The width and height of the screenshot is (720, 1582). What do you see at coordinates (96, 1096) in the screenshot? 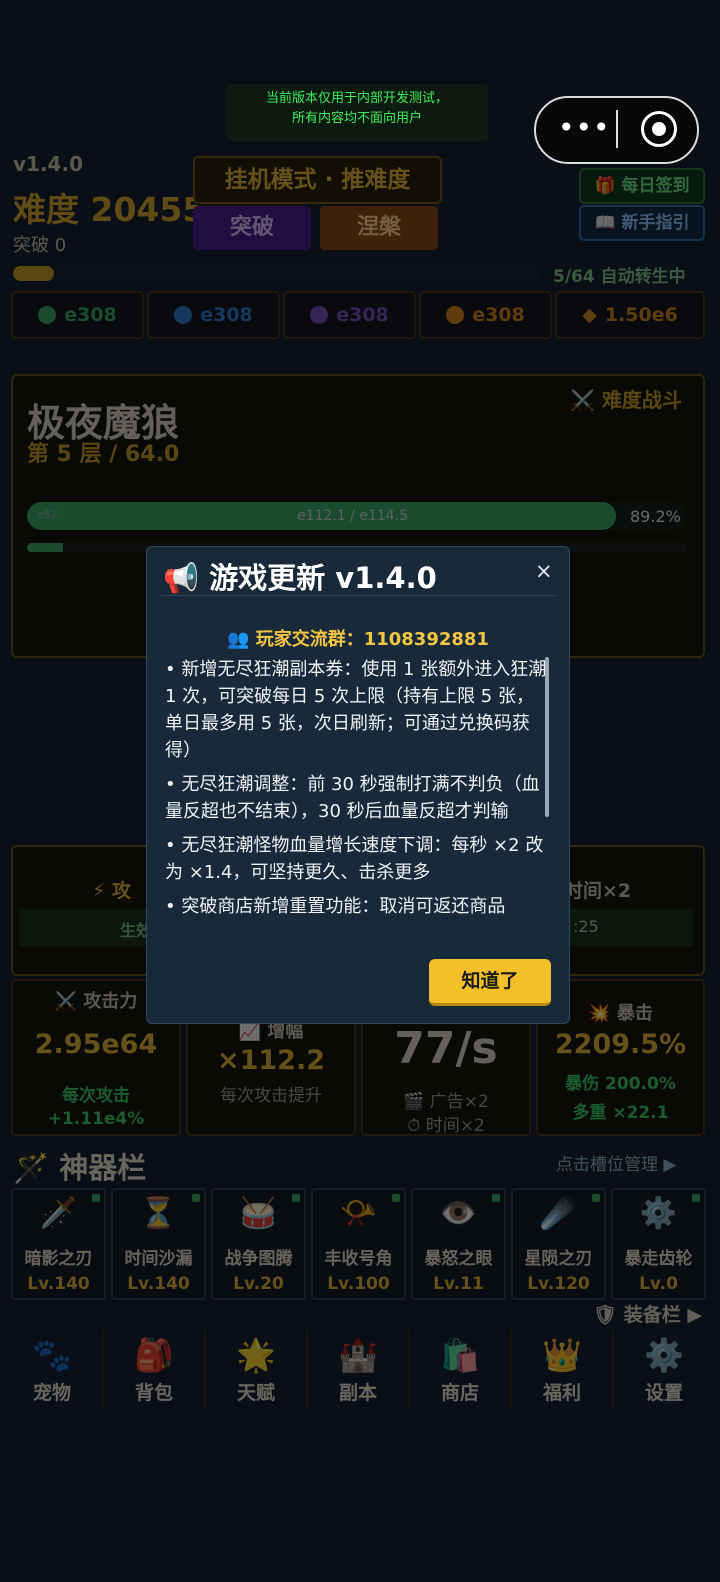
I see `stat-sub: 每次攻击` at bounding box center [96, 1096].